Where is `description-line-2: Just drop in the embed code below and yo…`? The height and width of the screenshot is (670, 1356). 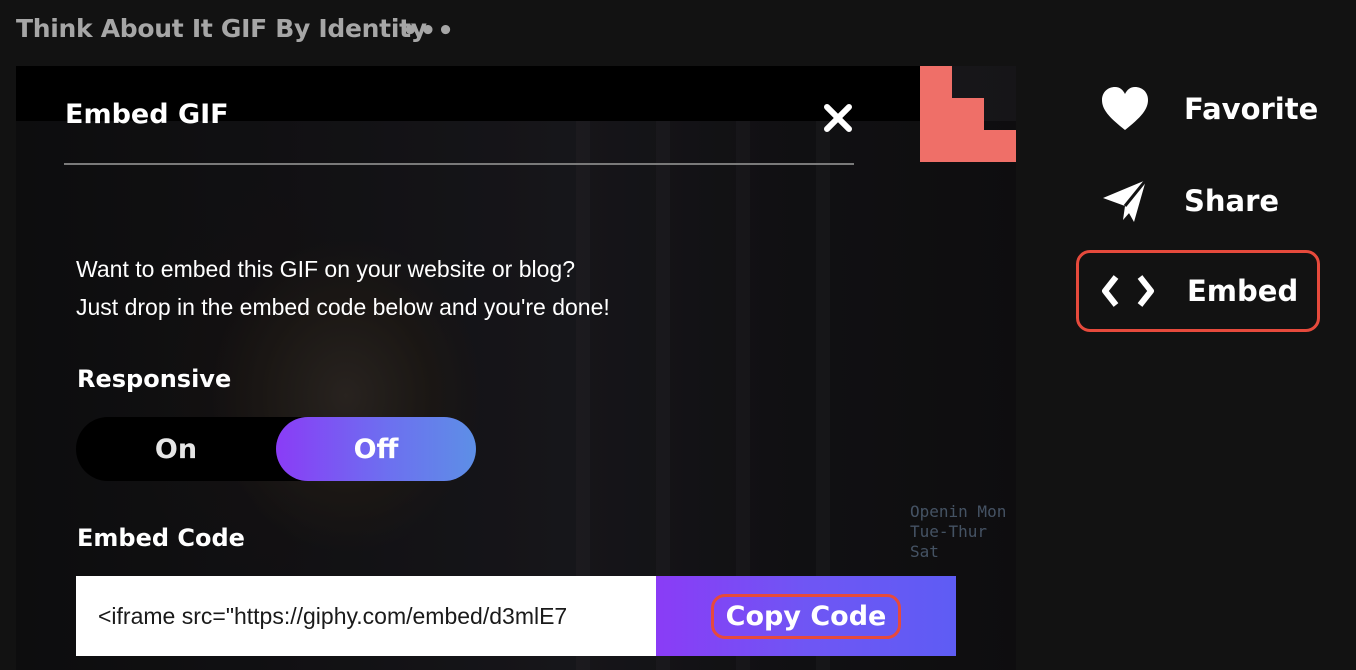
description-line-2: Just drop in the embed code below and yo… is located at coordinates (343, 307).